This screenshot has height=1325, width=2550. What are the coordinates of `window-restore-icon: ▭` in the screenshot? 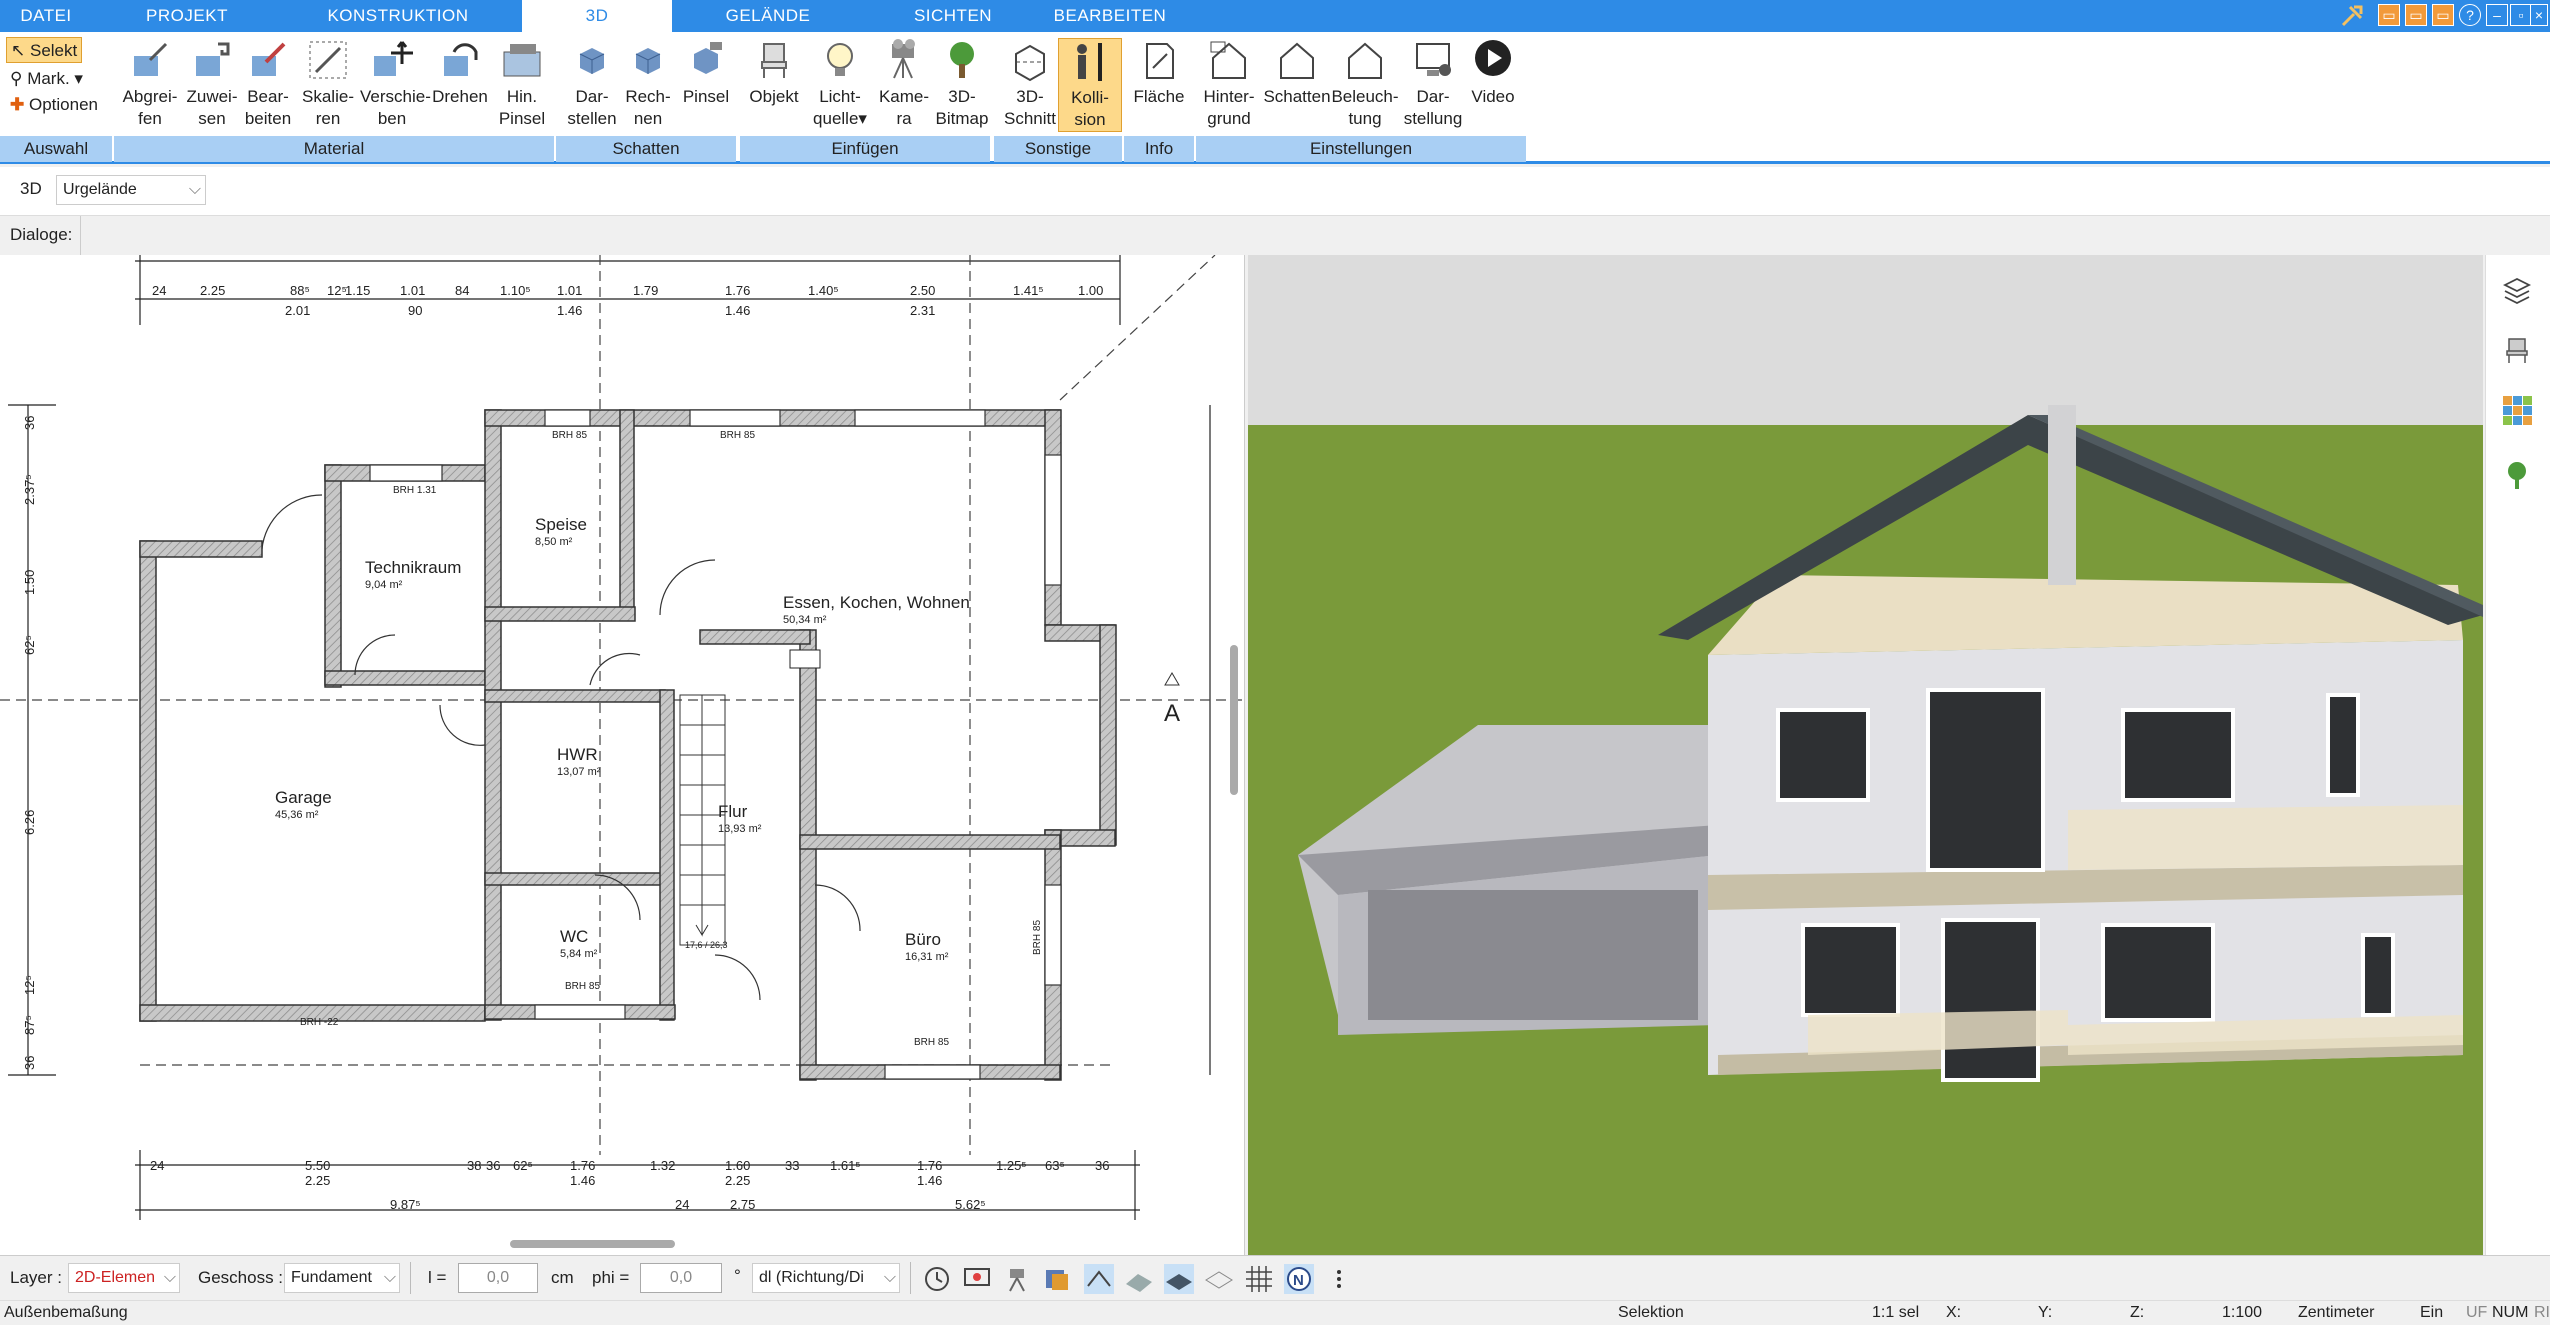 It's located at (2416, 15).